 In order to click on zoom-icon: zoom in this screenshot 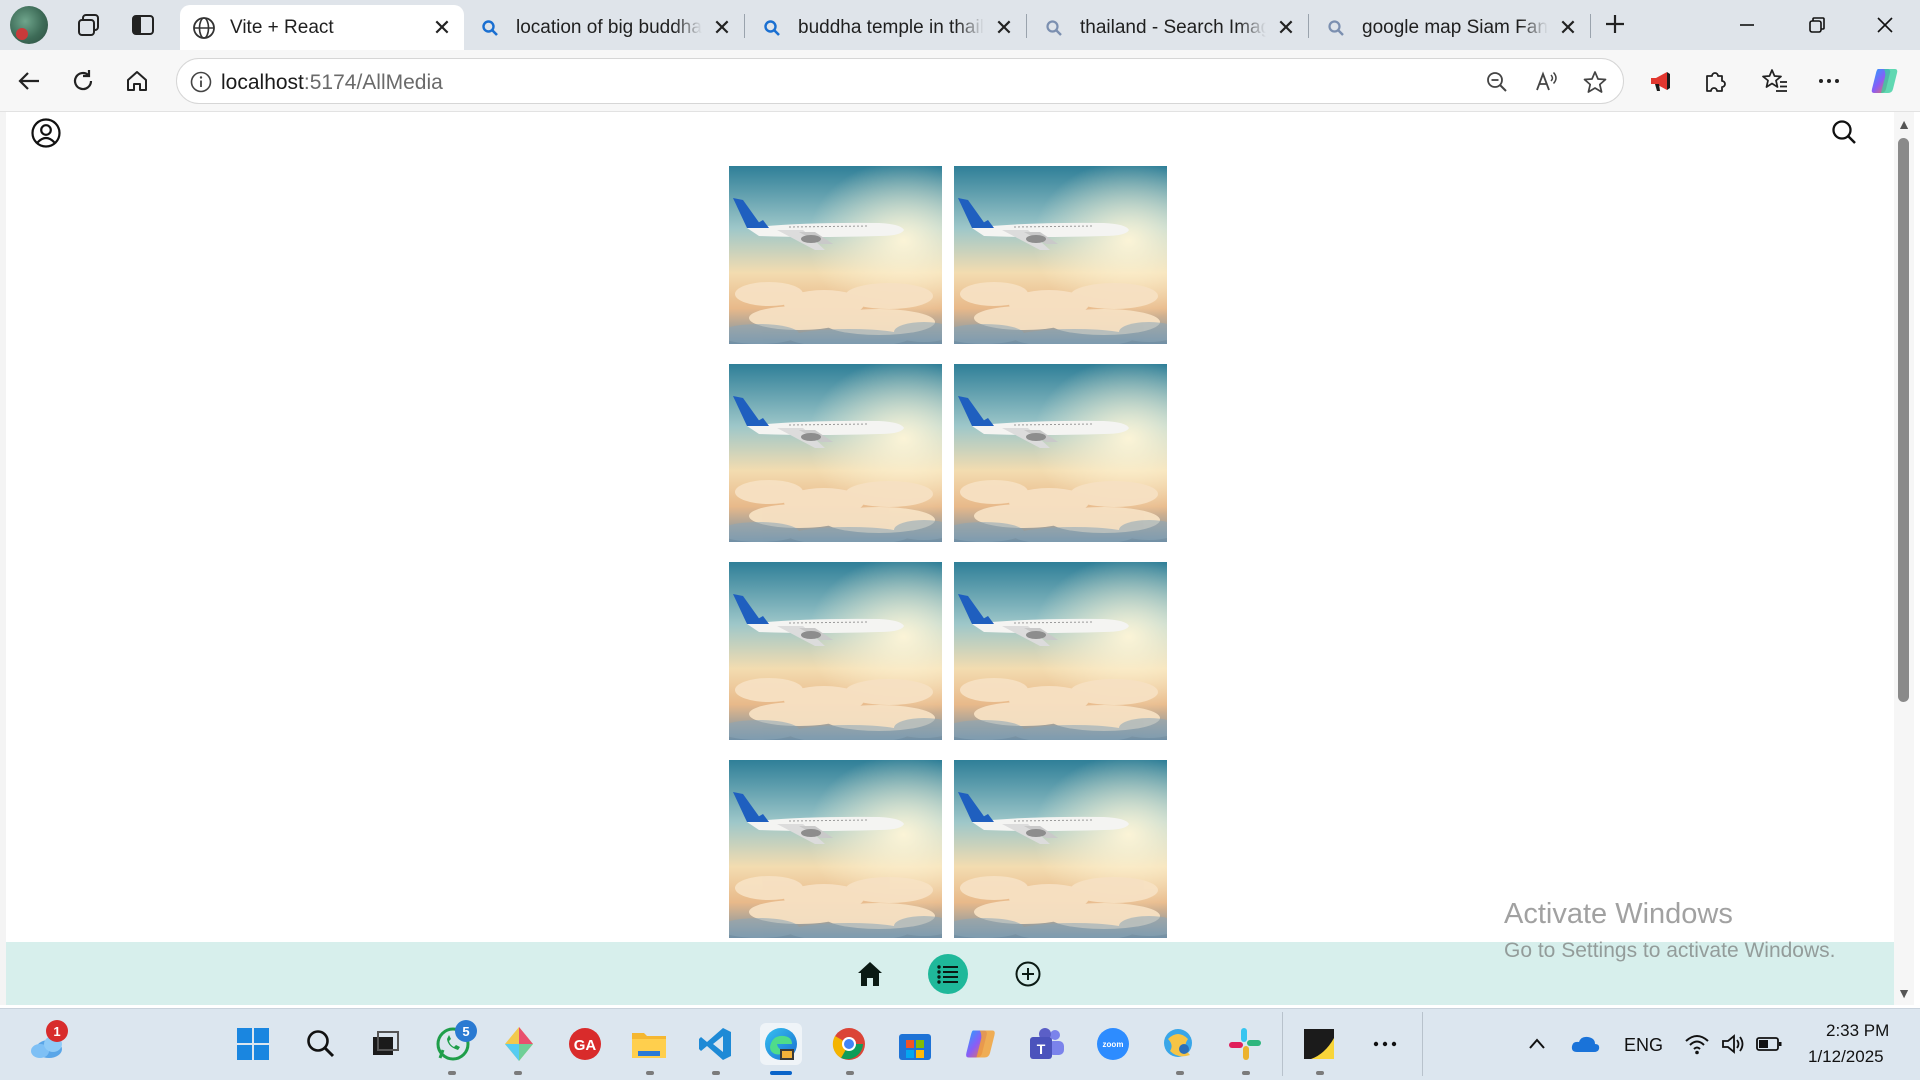, I will do `click(1113, 1044)`.